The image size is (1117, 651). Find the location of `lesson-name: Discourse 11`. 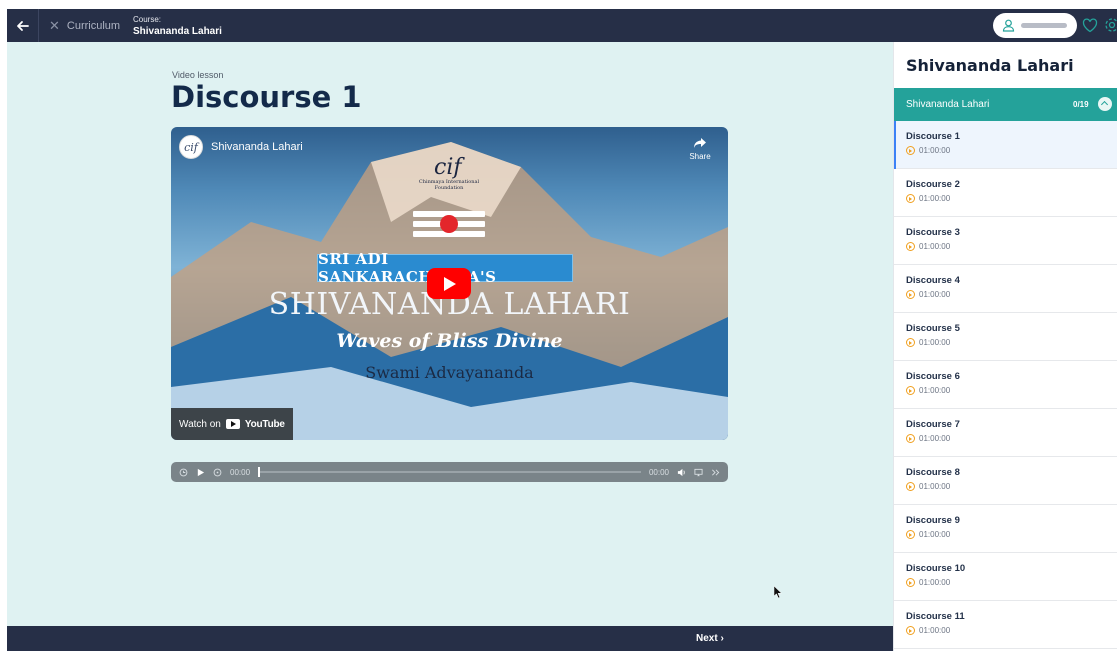

lesson-name: Discourse 11 is located at coordinates (935, 616).